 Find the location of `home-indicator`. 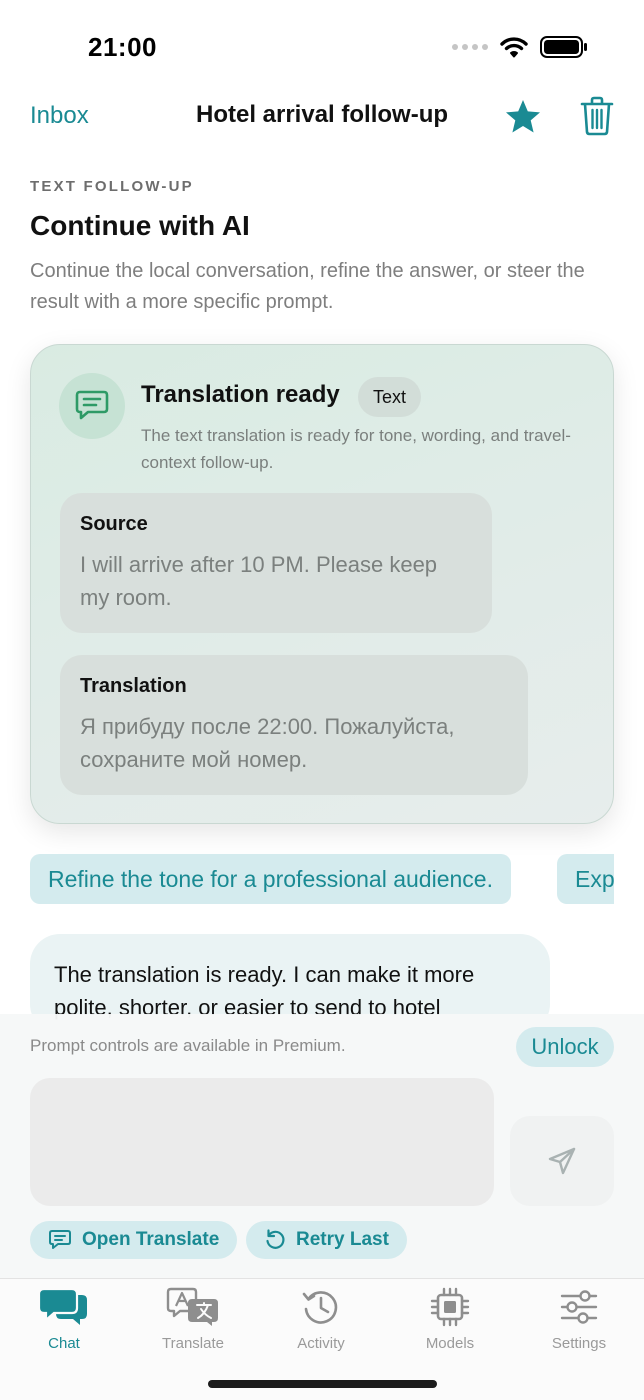

home-indicator is located at coordinates (322, 1384).